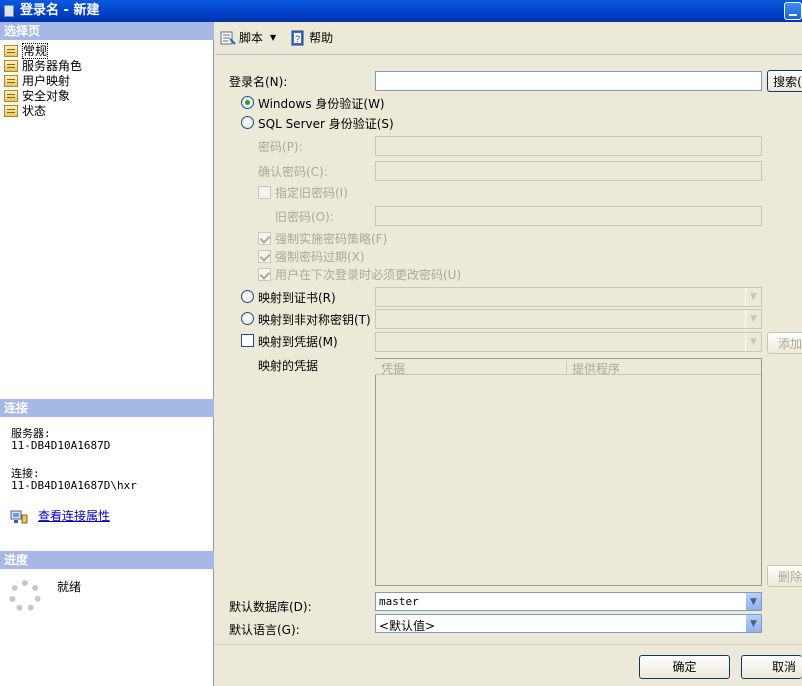 Image resolution: width=802 pixels, height=686 pixels. I want to click on password-label: 密码(P):, so click(280, 147).